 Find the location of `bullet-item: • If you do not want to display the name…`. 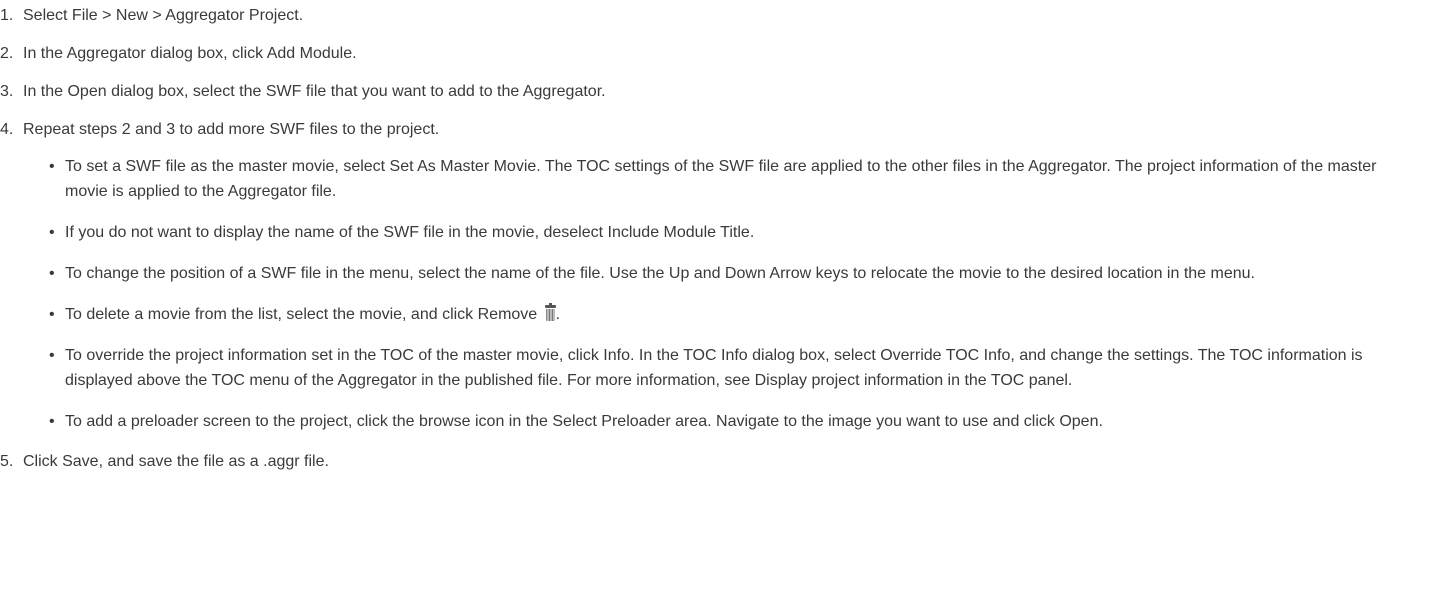

bullet-item: • If you do not want to display the name… is located at coordinates (727, 232).